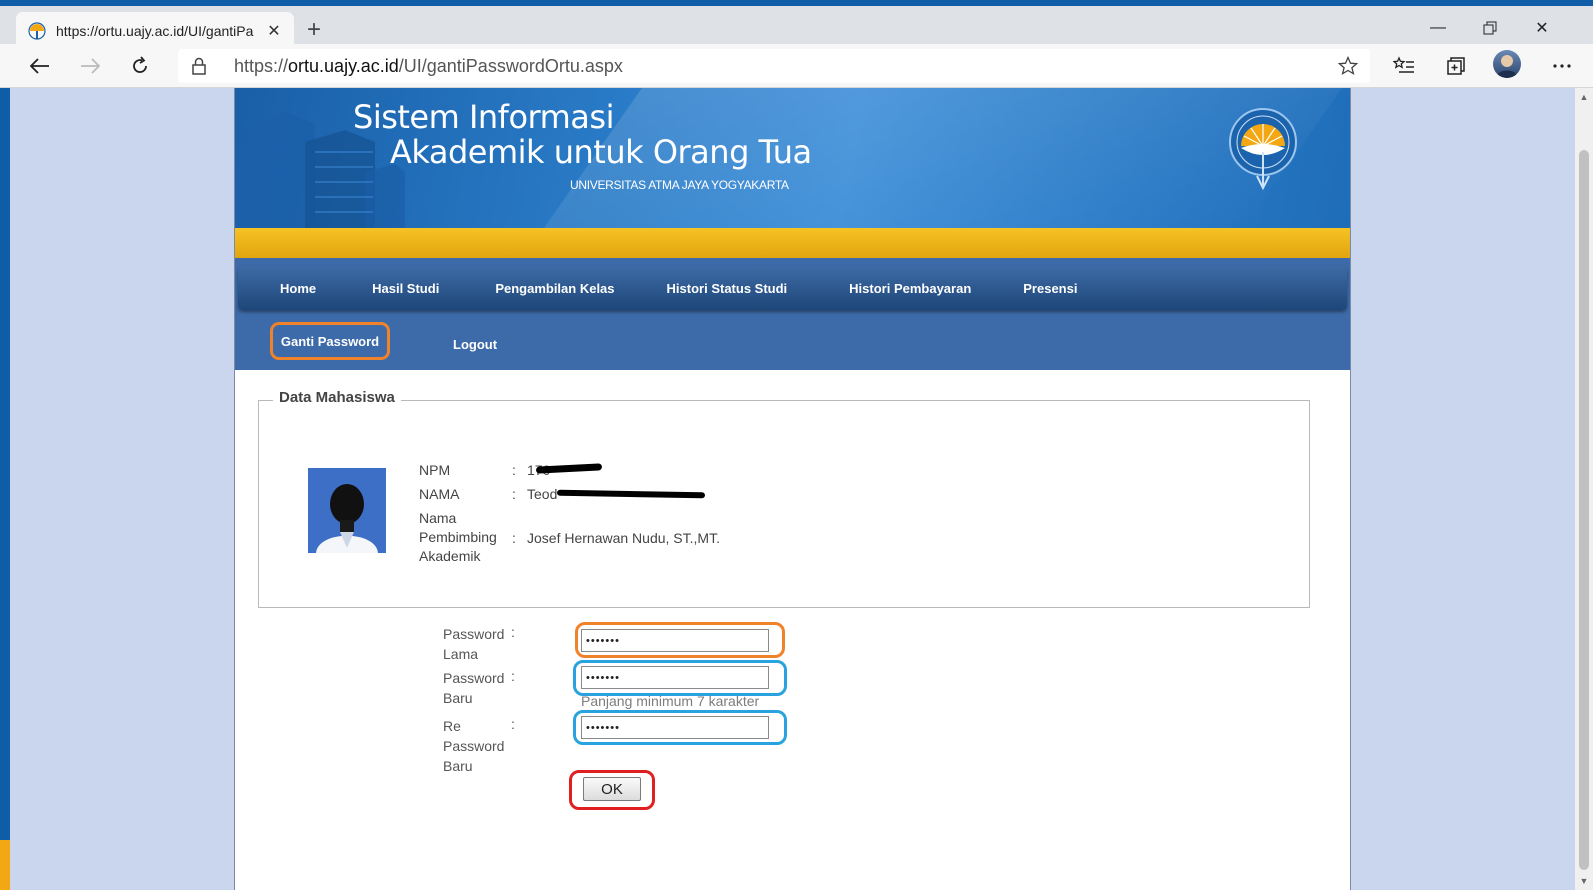  What do you see at coordinates (601, 152) in the screenshot?
I see `site-title-line2: Akademik untuk Orang Tua` at bounding box center [601, 152].